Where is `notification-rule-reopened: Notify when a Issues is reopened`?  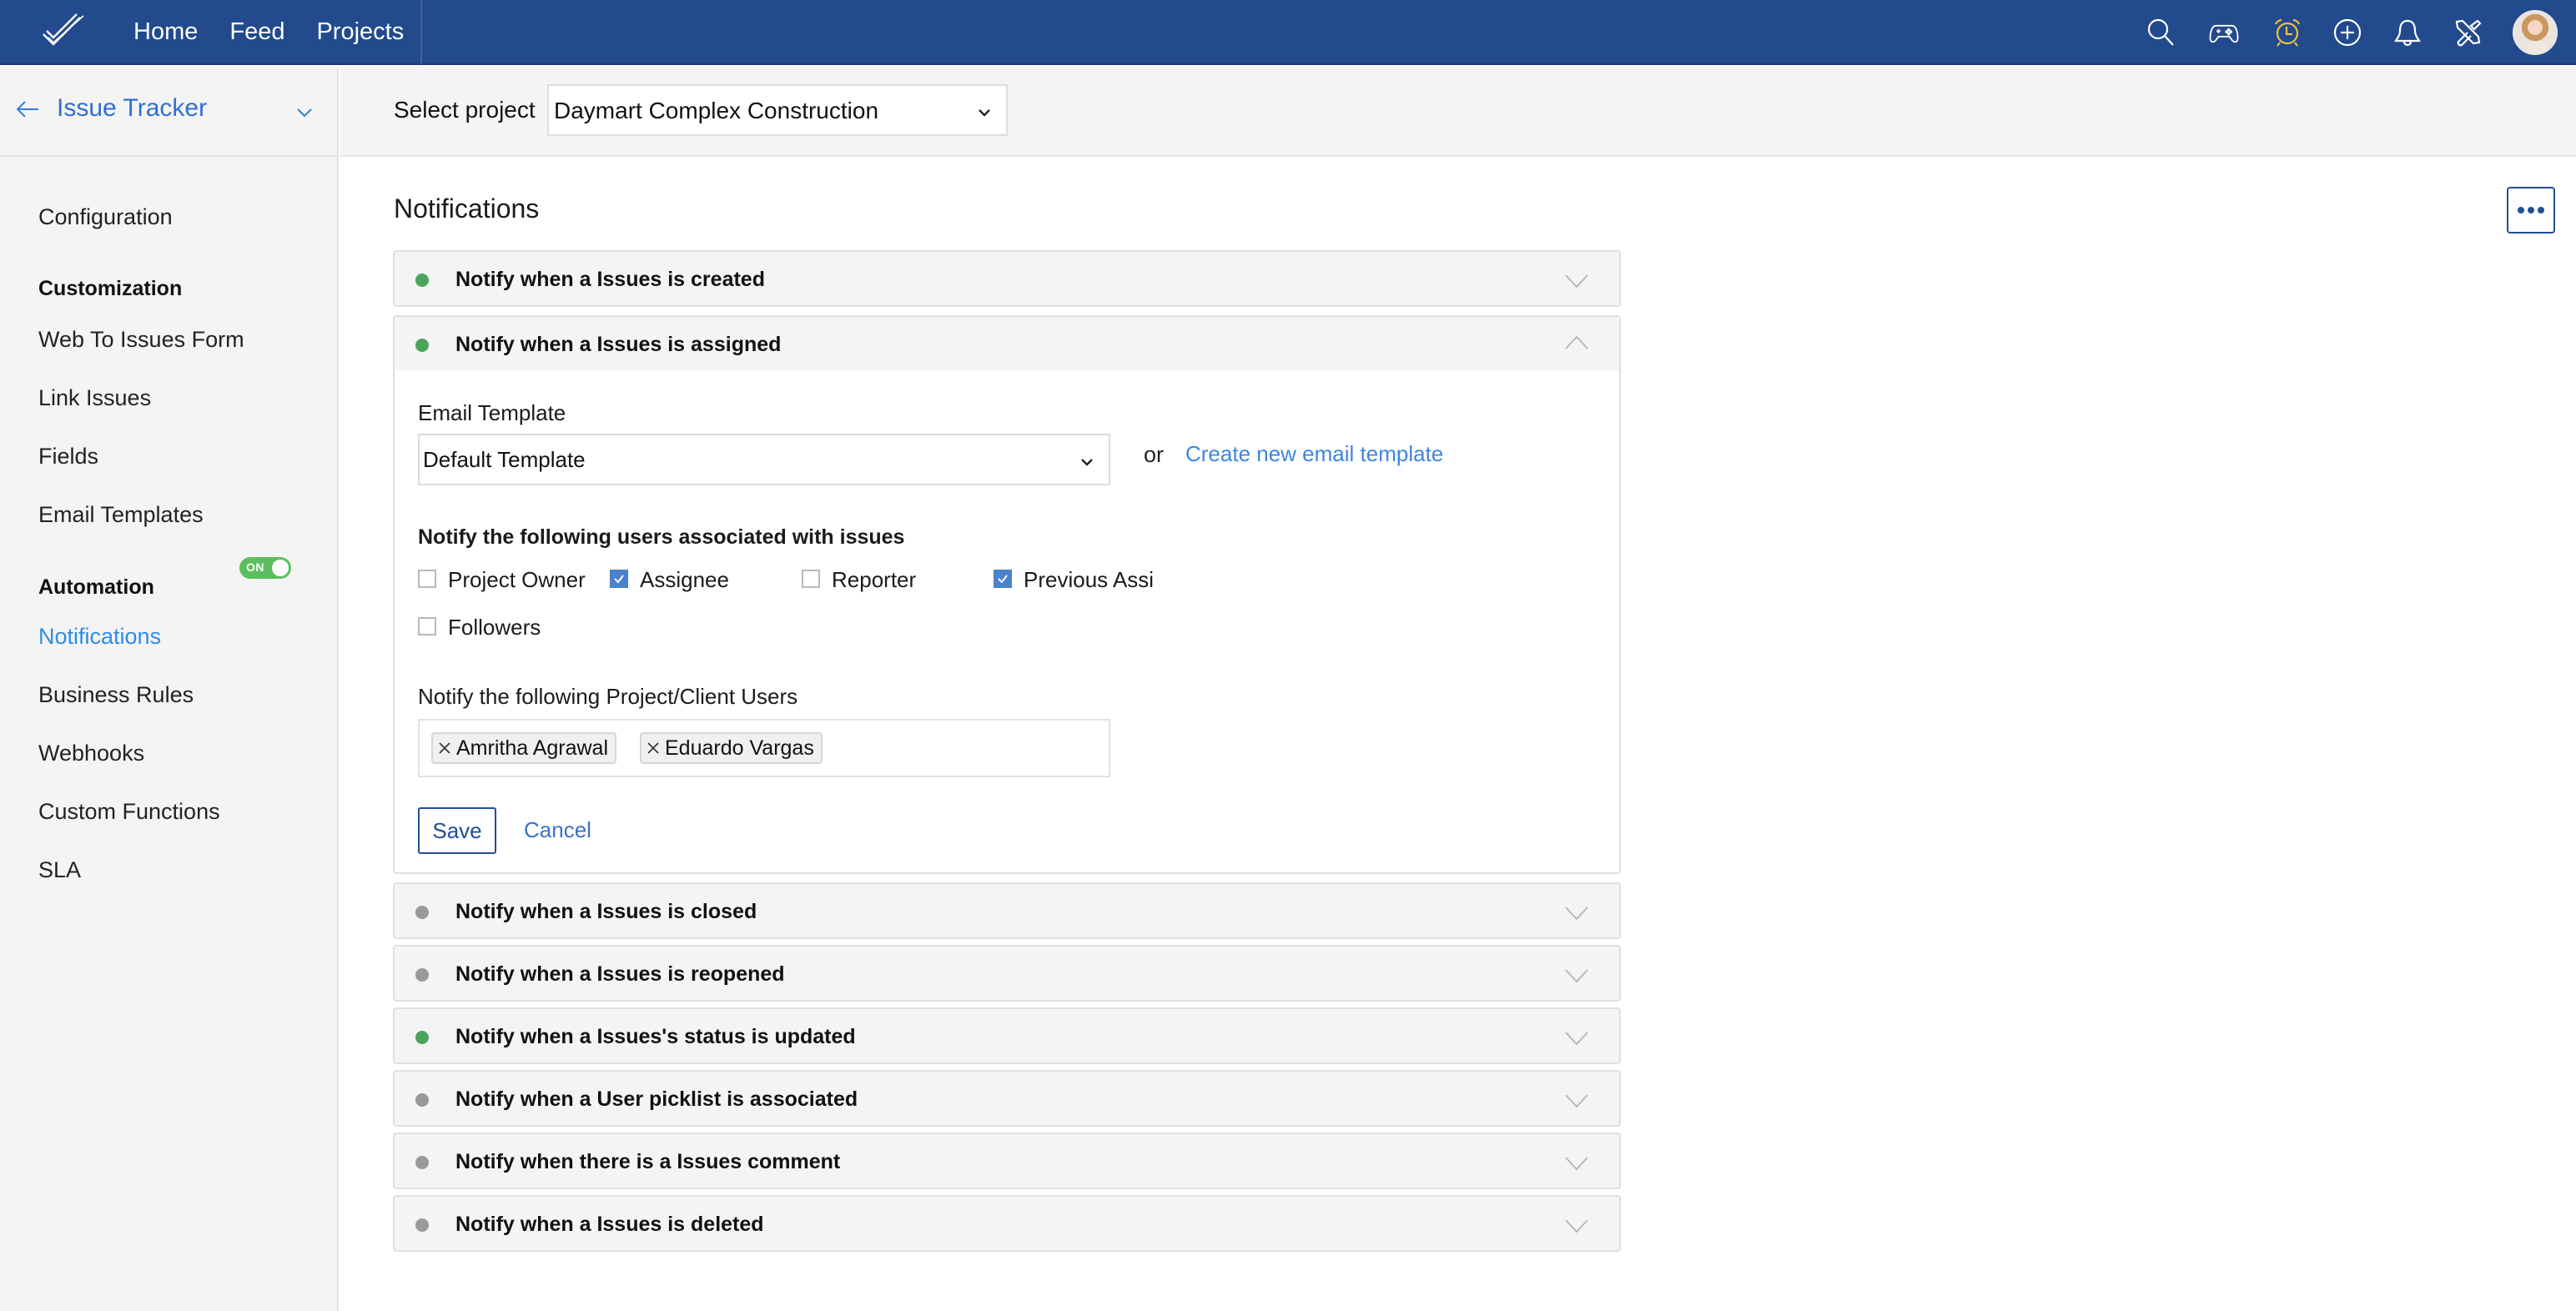 notification-rule-reopened: Notify when a Issues is reopened is located at coordinates (1007, 973).